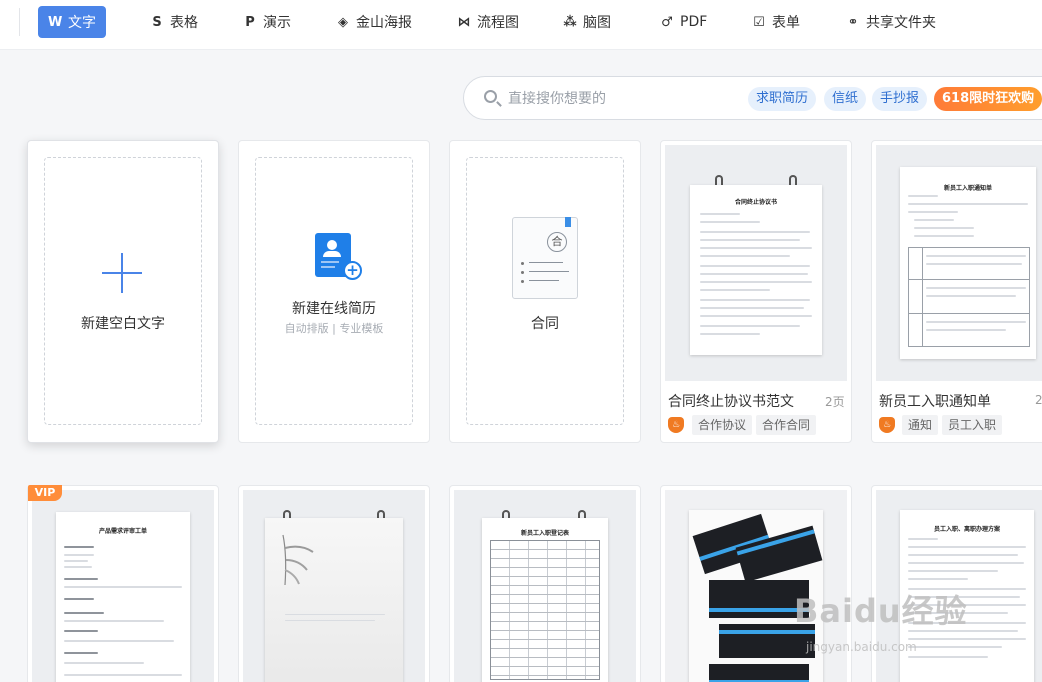 Image resolution: width=1042 pixels, height=682 pixels. What do you see at coordinates (545, 258) in the screenshot?
I see `contract-document-icon: 合` at bounding box center [545, 258].